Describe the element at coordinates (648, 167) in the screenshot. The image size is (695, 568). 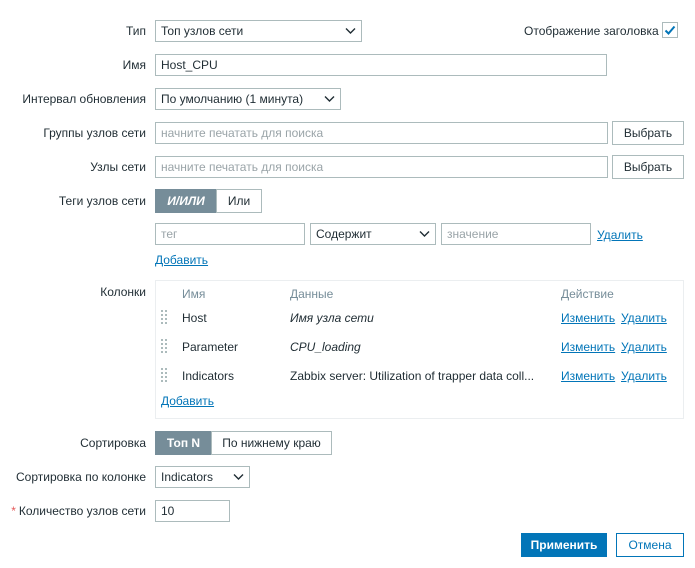
I see `hosts-select-button: Выбрать` at that location.